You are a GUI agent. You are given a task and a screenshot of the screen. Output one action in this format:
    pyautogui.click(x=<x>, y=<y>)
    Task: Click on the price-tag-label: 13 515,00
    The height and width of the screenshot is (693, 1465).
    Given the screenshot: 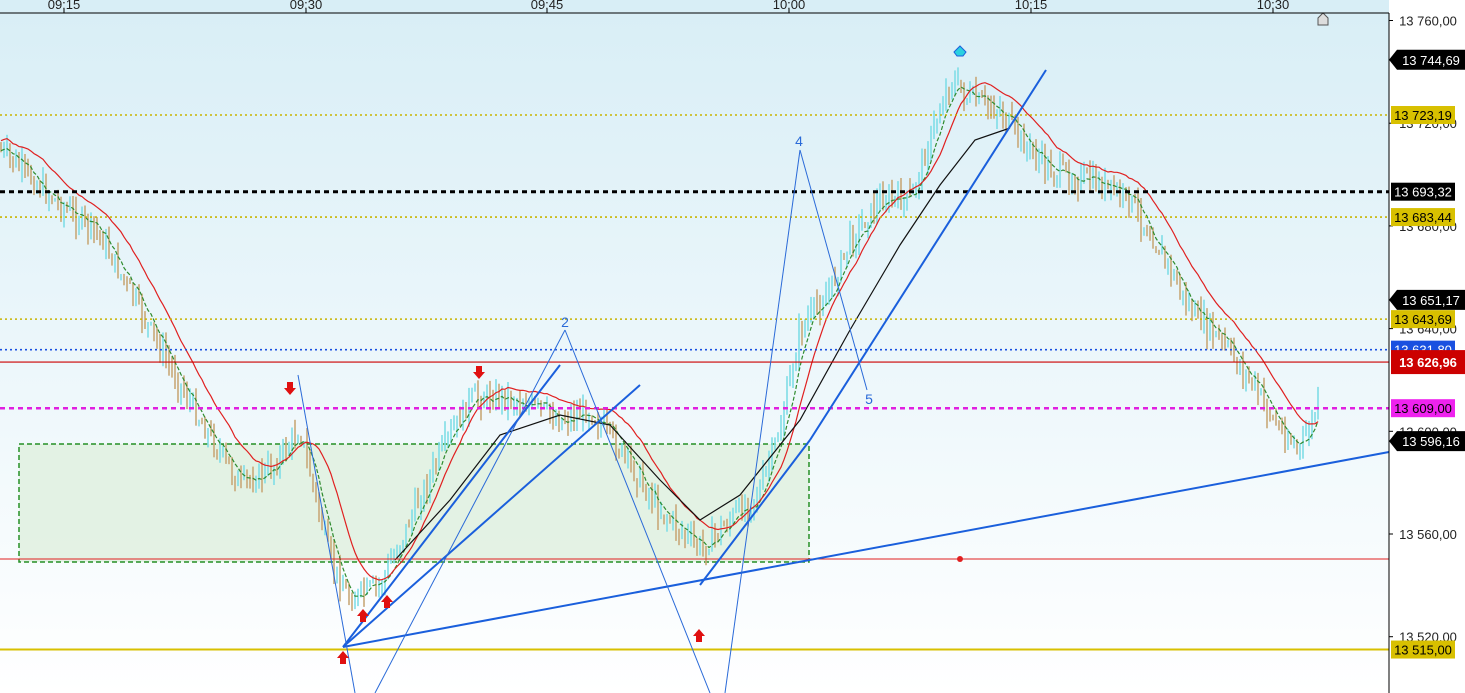 What is the action you would take?
    pyautogui.click(x=1423, y=650)
    